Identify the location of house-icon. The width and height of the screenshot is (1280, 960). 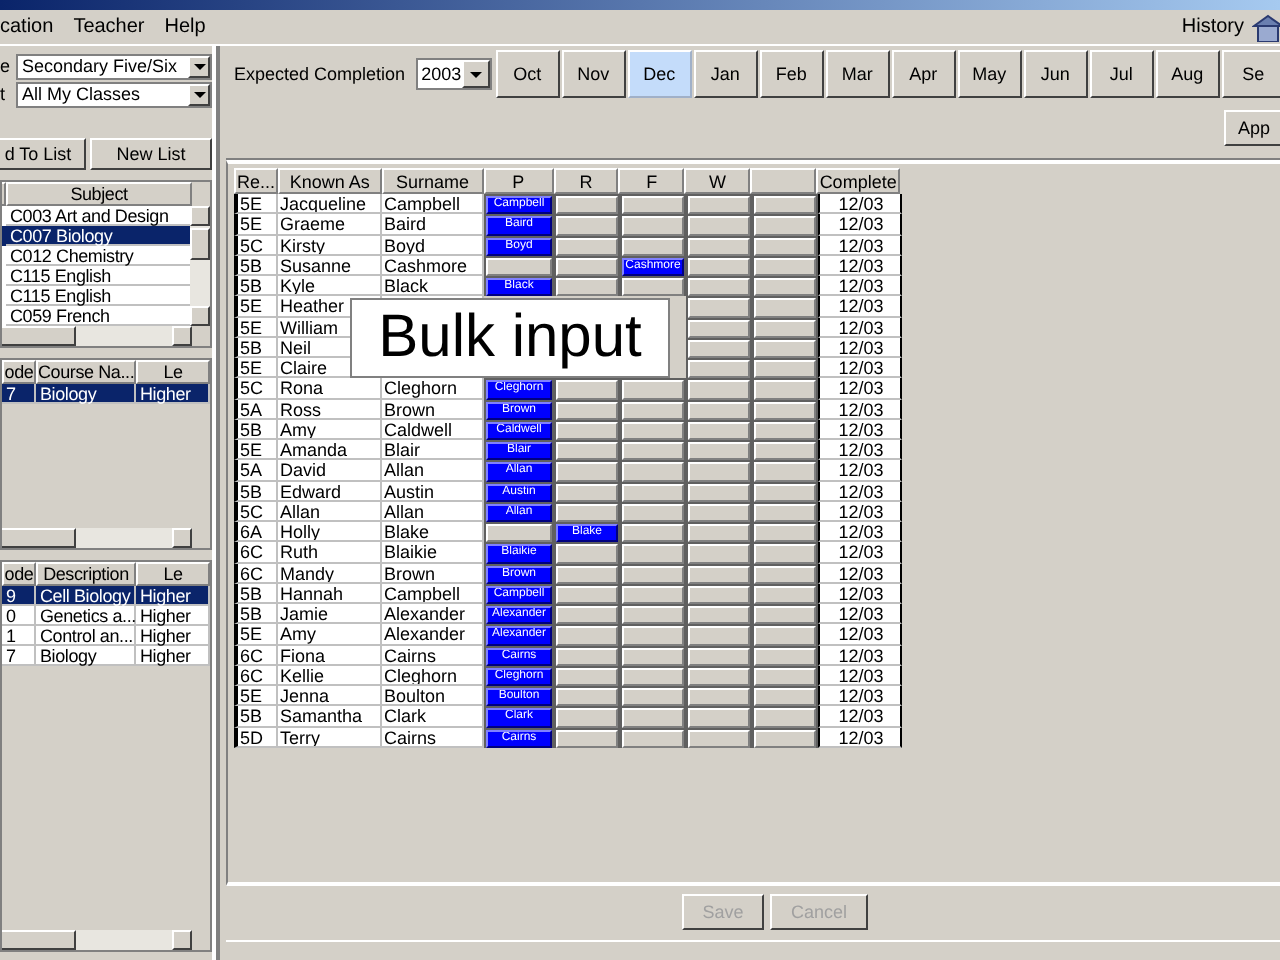
(1266, 27).